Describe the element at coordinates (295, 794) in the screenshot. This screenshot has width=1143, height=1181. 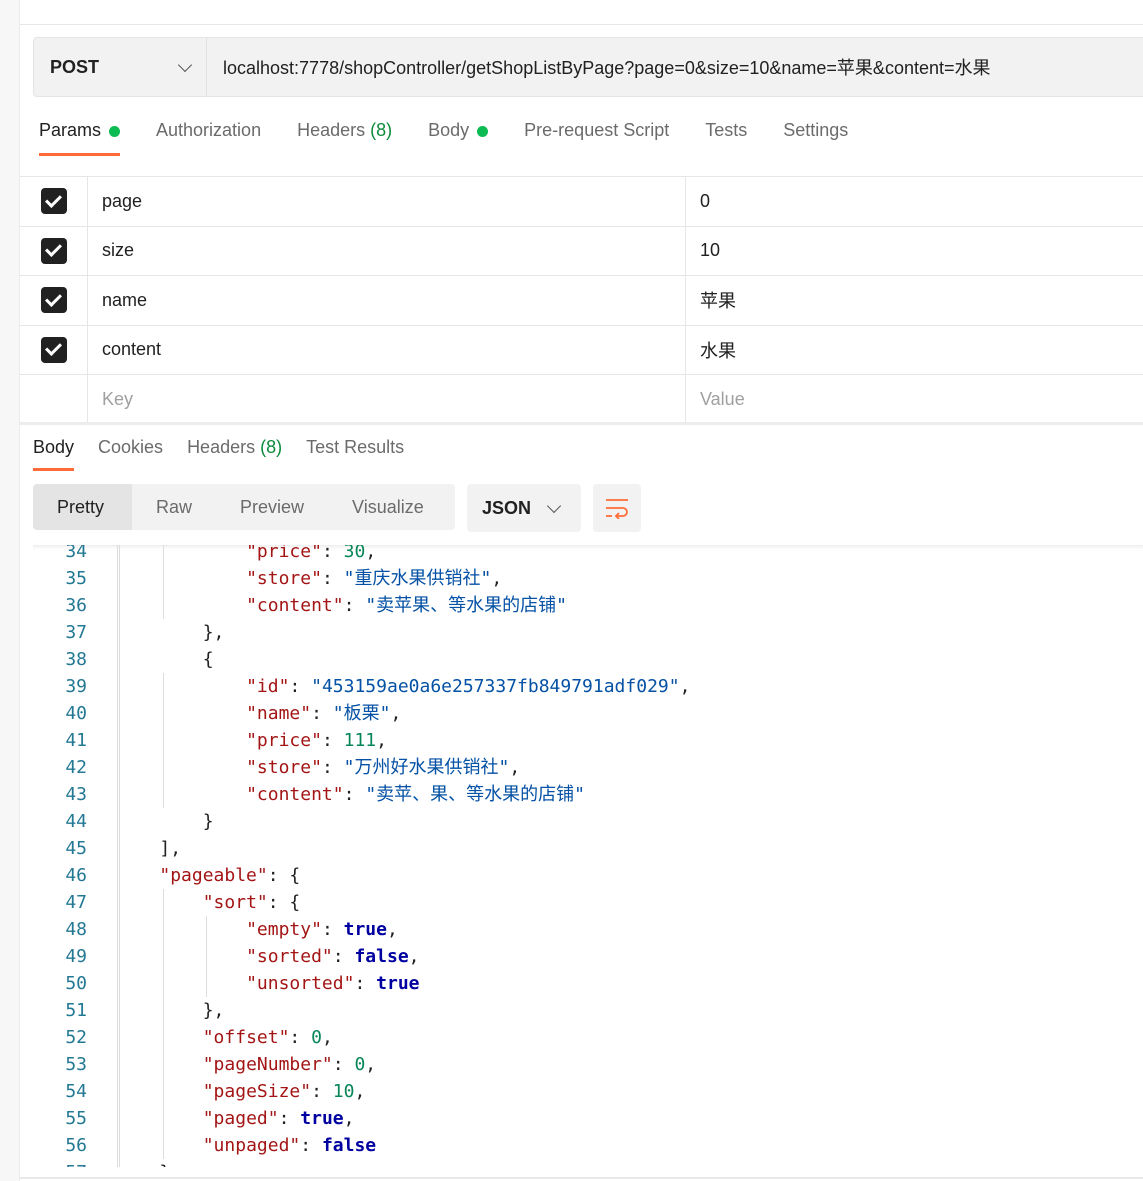
I see `json-key: "content"` at that location.